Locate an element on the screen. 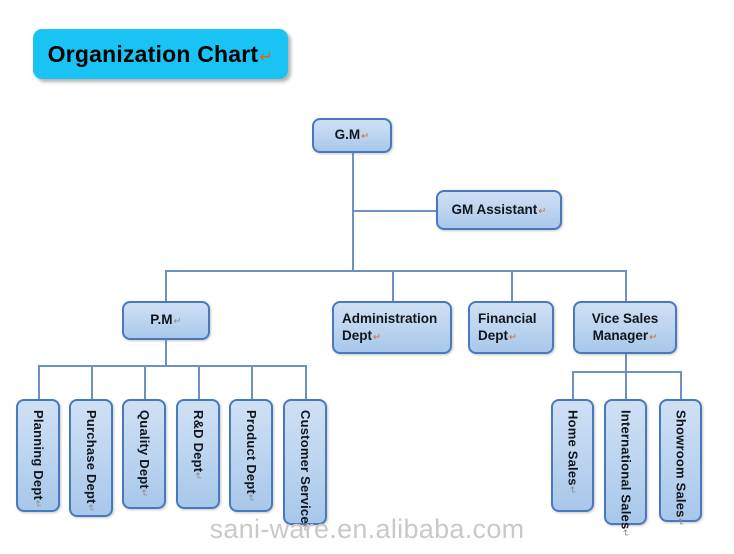 This screenshot has width=734, height=554. connector-drop-international-sales is located at coordinates (626, 385).